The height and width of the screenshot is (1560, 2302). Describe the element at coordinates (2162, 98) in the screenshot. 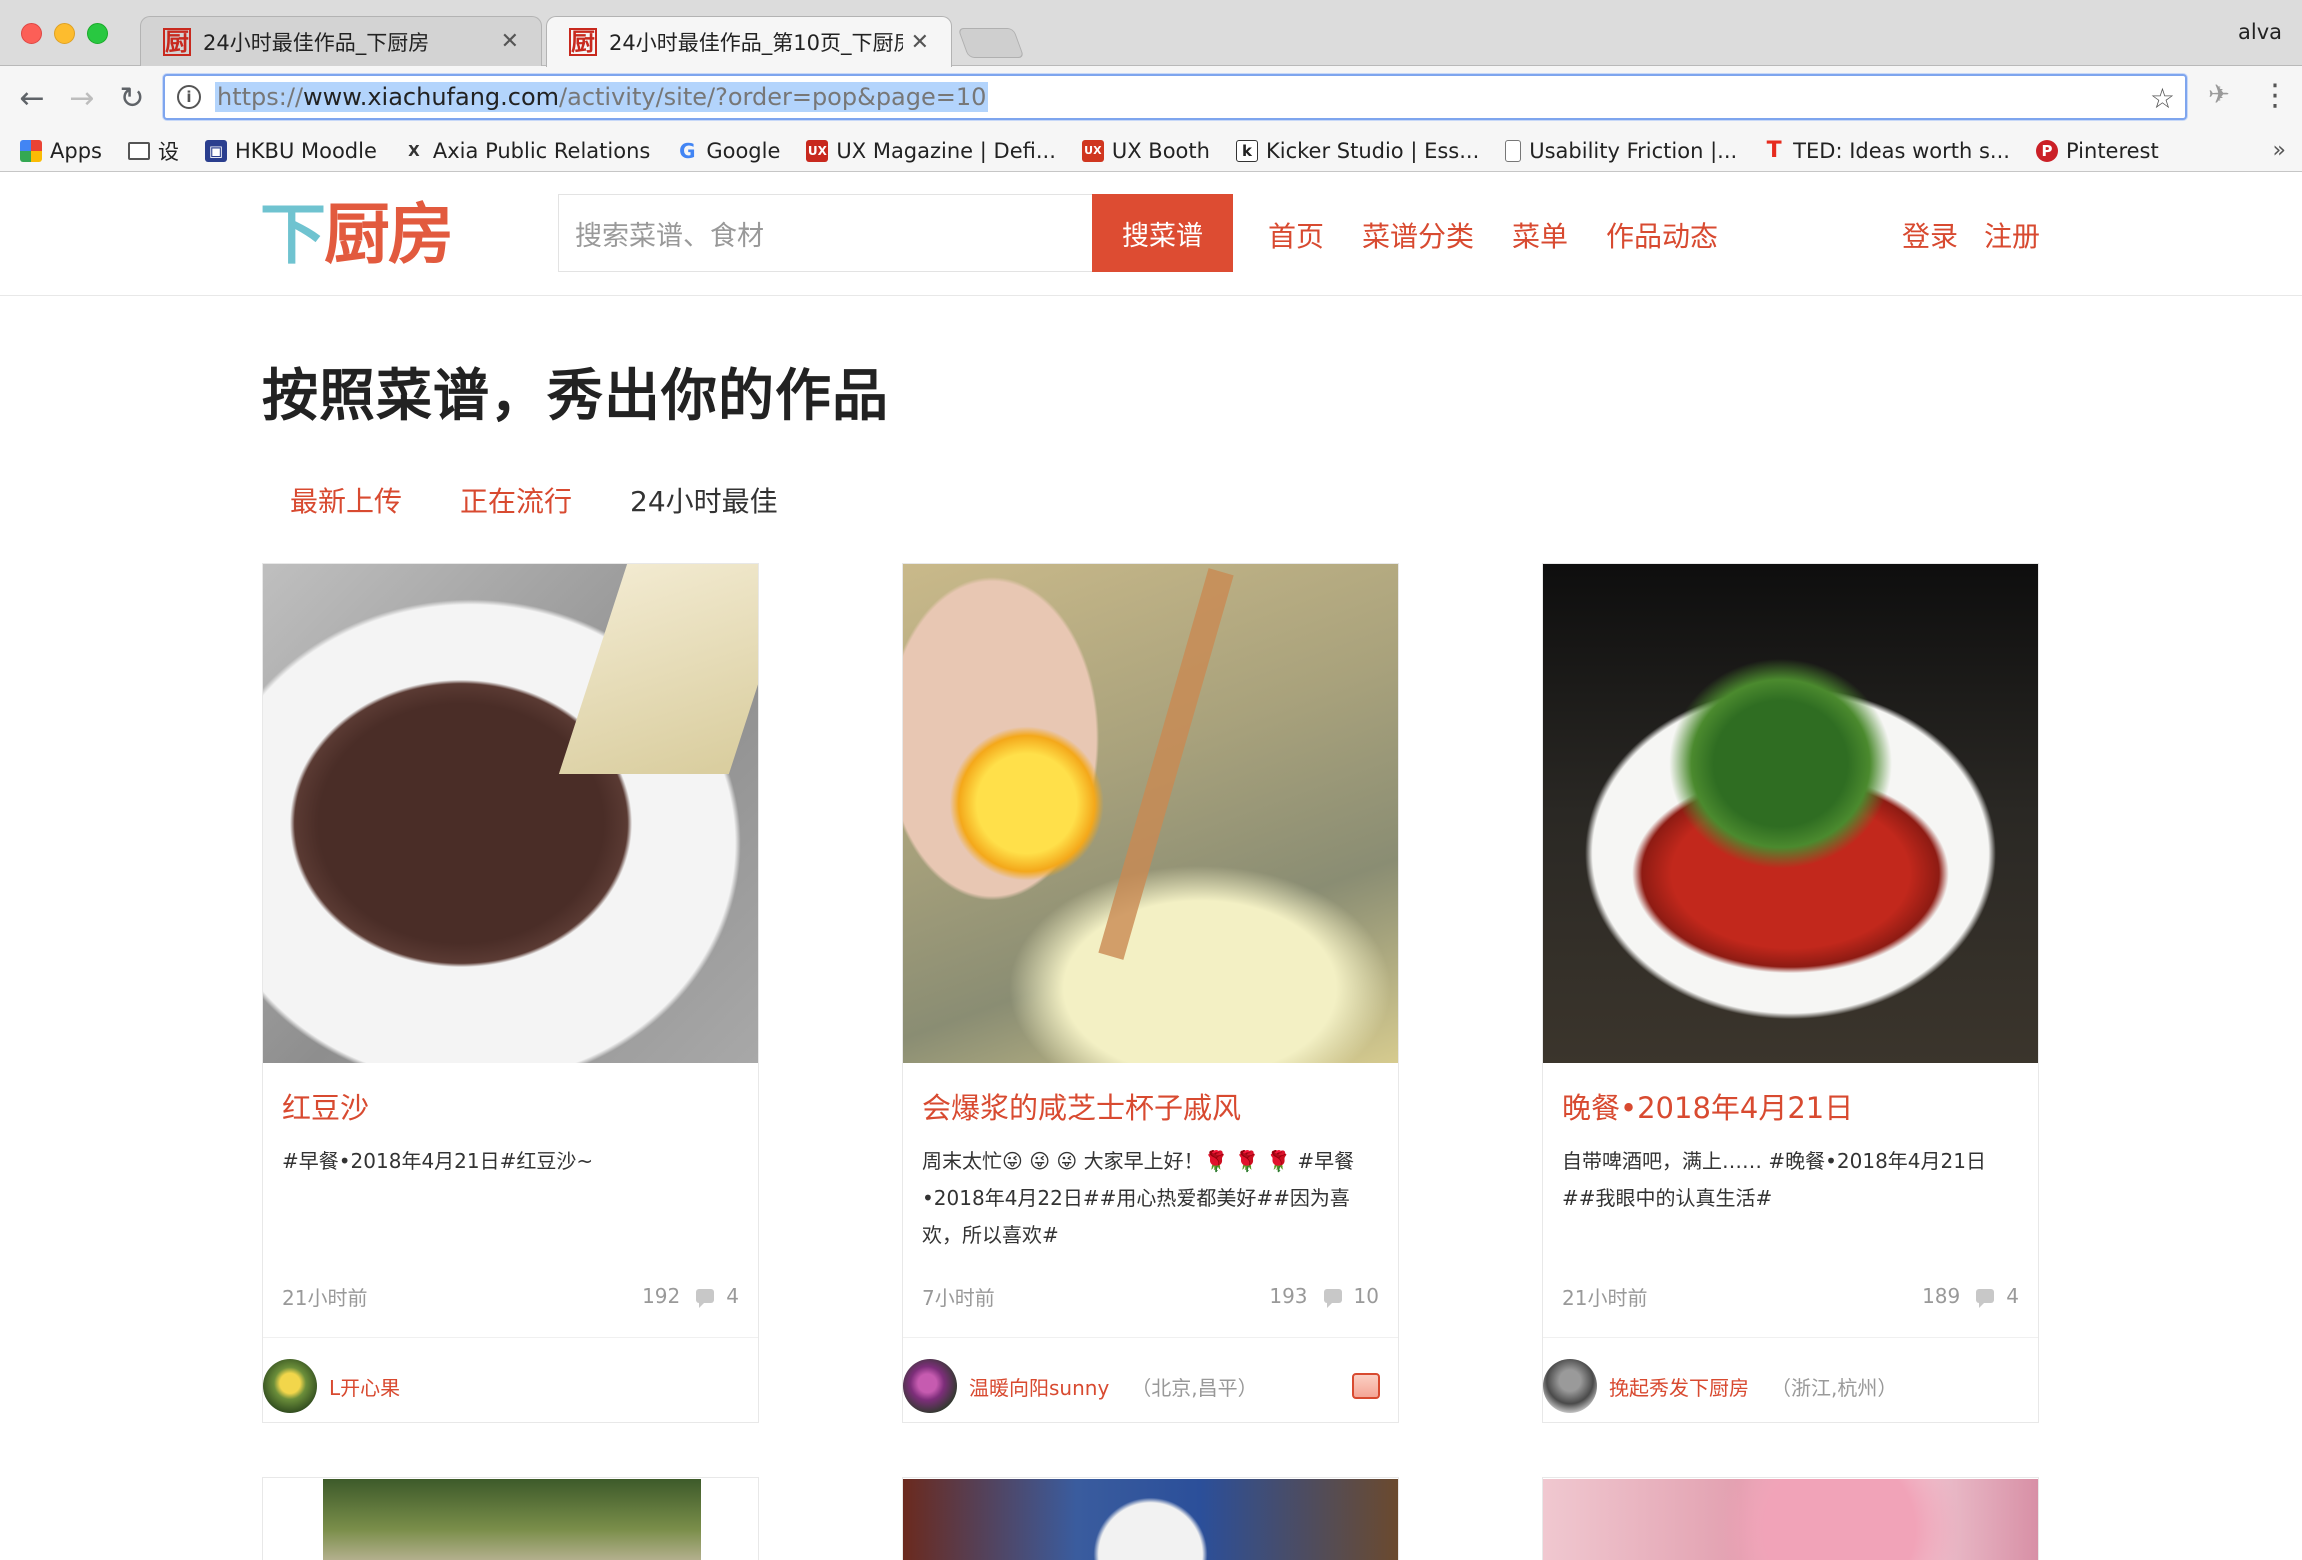

I see `bookmark-star-icon: ☆` at that location.